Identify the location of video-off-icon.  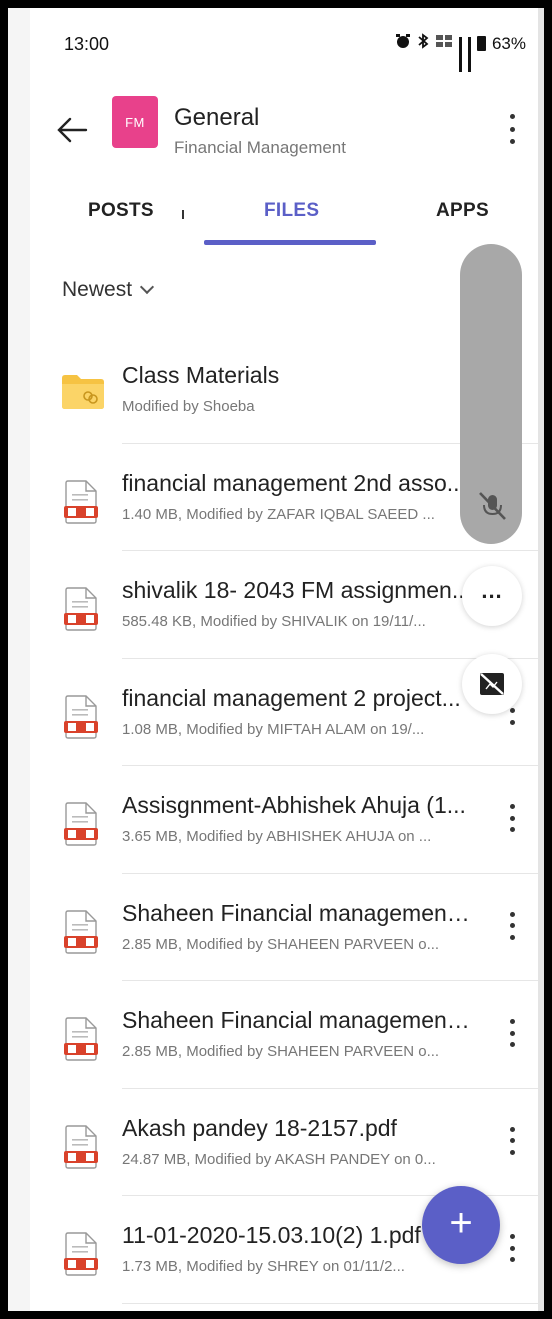
(492, 684).